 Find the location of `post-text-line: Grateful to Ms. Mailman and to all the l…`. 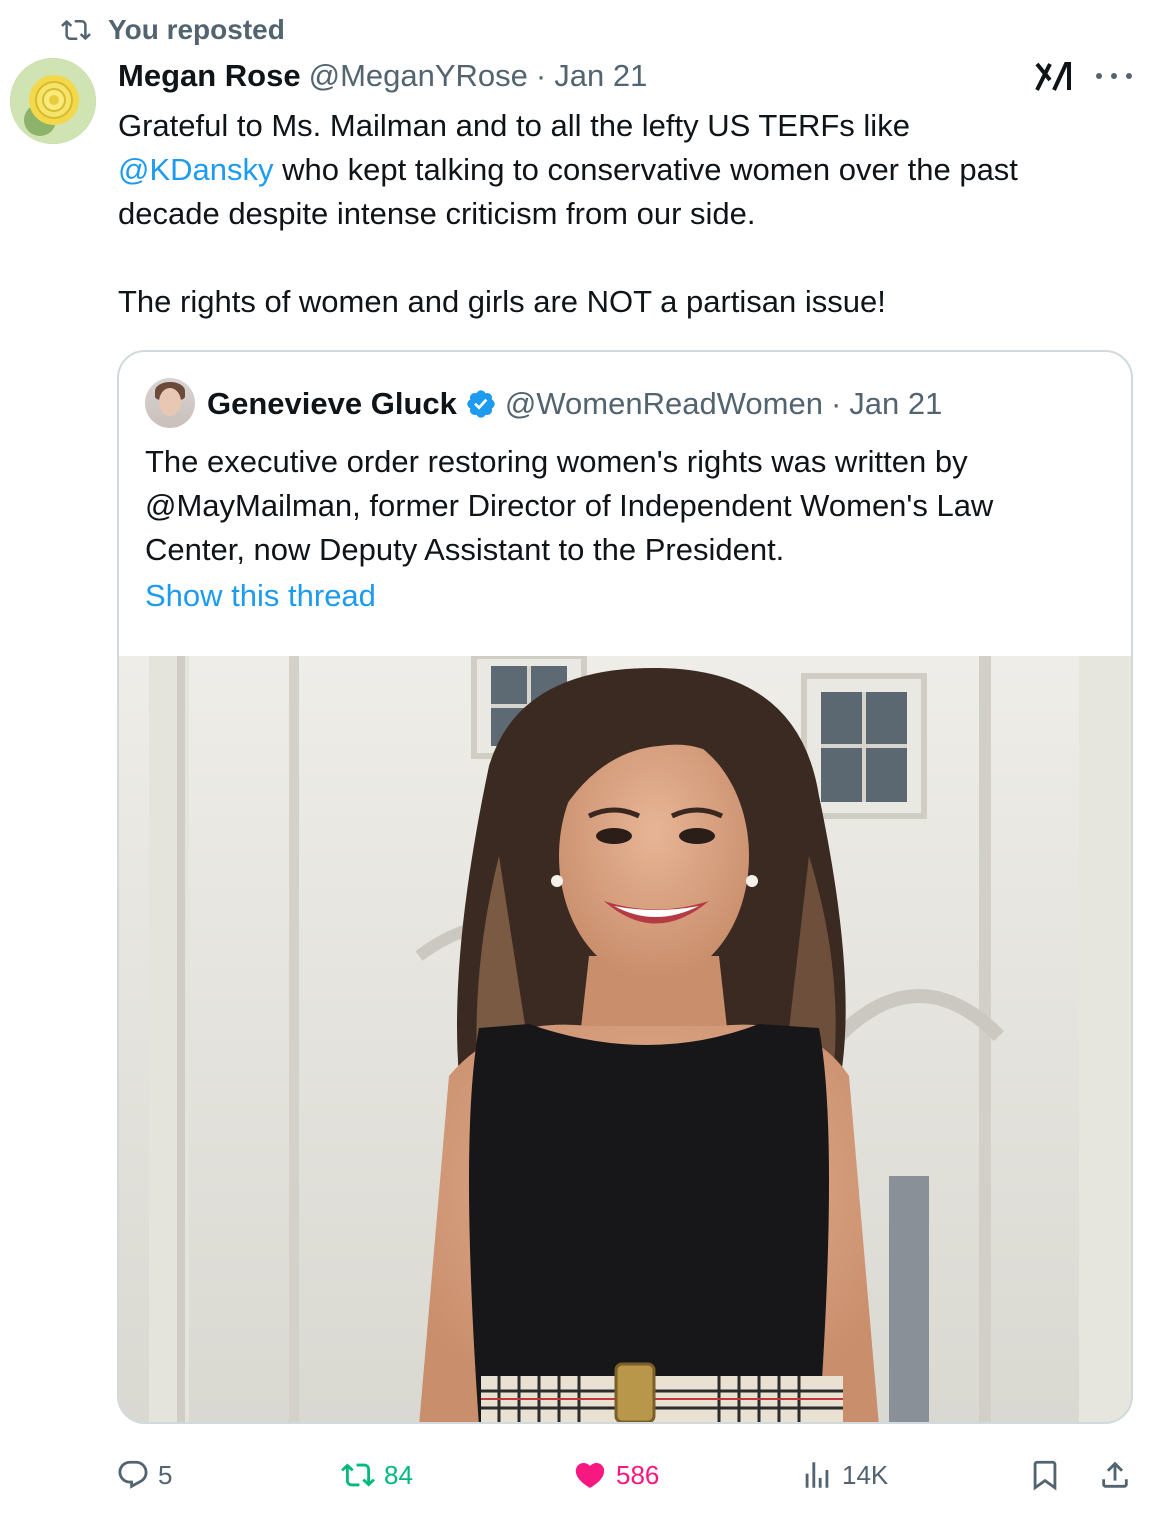

post-text-line: Grateful to Ms. Mailman and to all the l… is located at coordinates (514, 125).